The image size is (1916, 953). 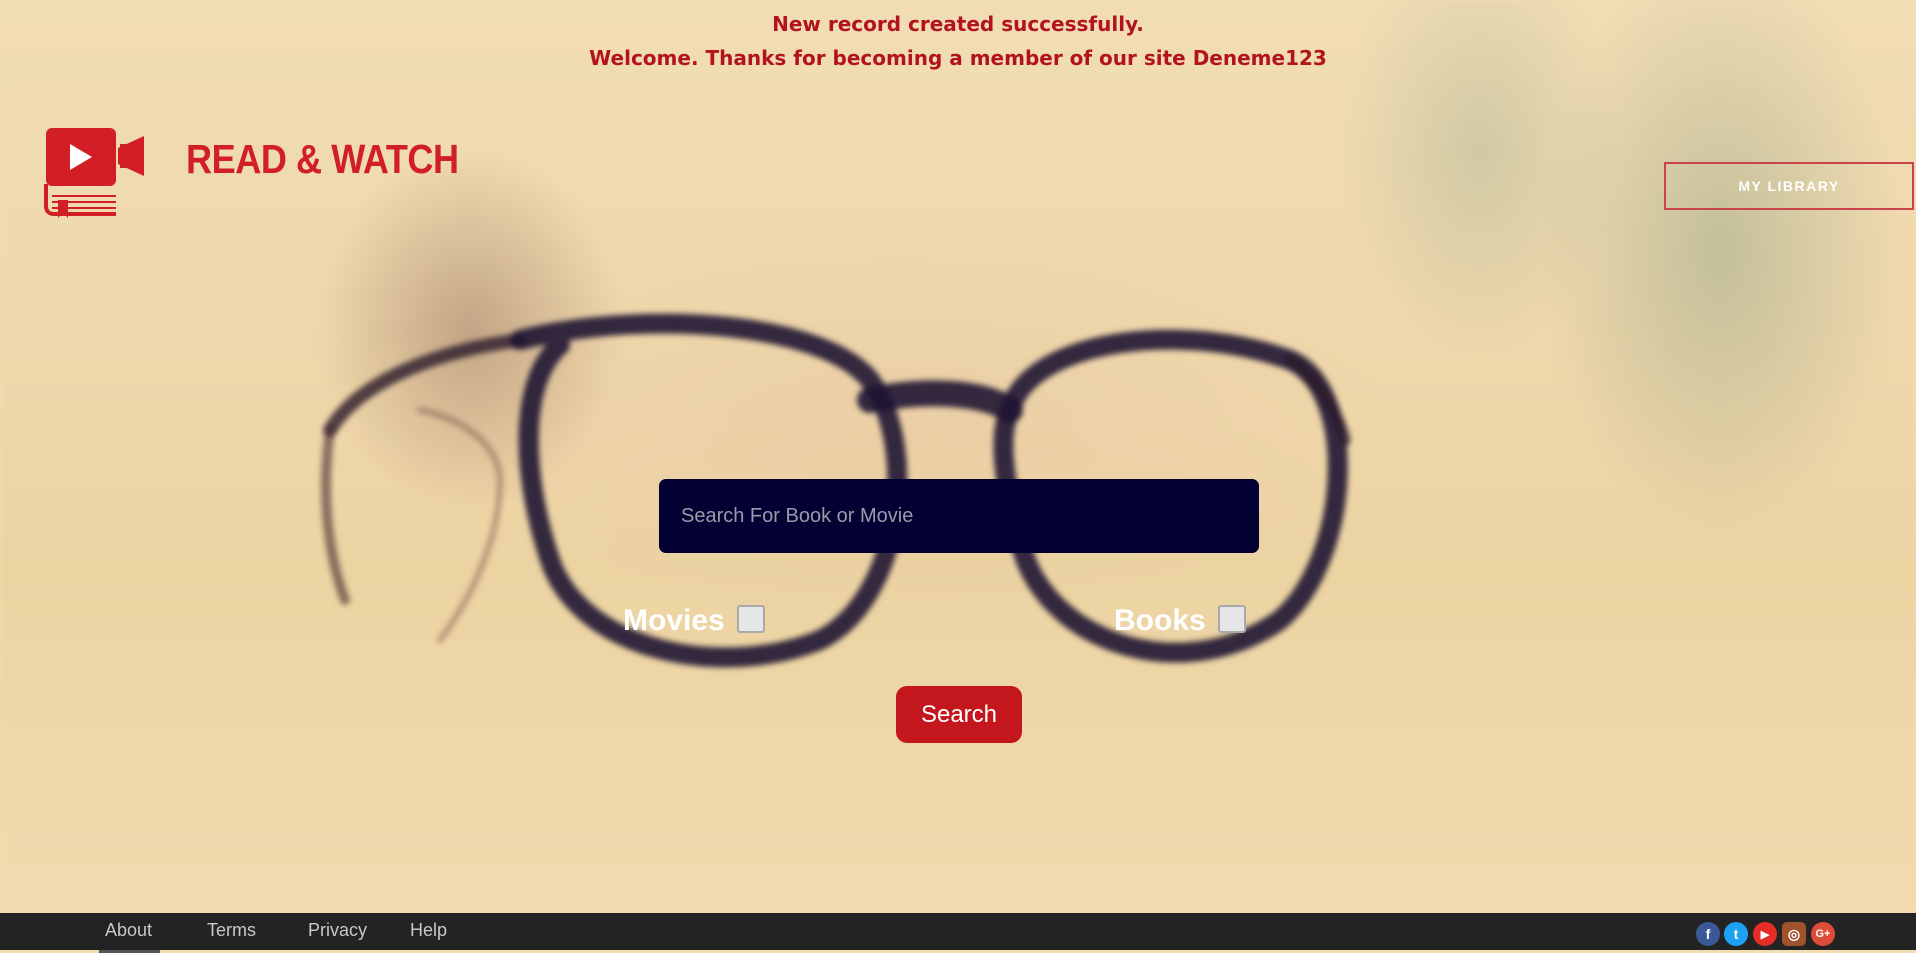 What do you see at coordinates (674, 620) in the screenshot?
I see `movies-label: Movies` at bounding box center [674, 620].